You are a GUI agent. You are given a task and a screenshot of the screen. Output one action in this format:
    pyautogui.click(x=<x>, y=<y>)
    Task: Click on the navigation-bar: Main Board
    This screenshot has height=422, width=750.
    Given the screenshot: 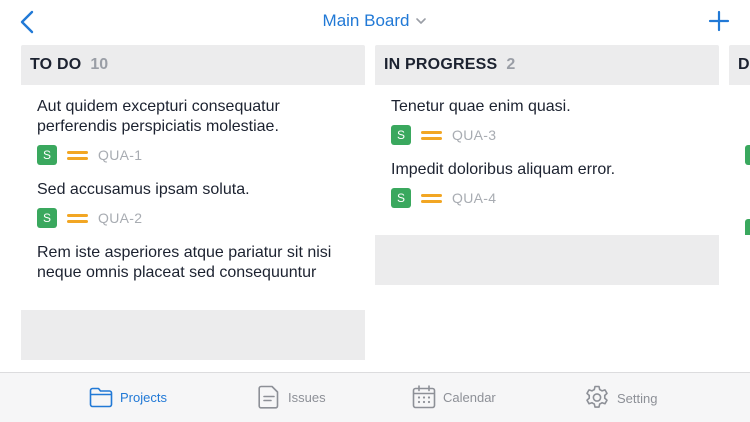 What is the action you would take?
    pyautogui.click(x=375, y=22)
    